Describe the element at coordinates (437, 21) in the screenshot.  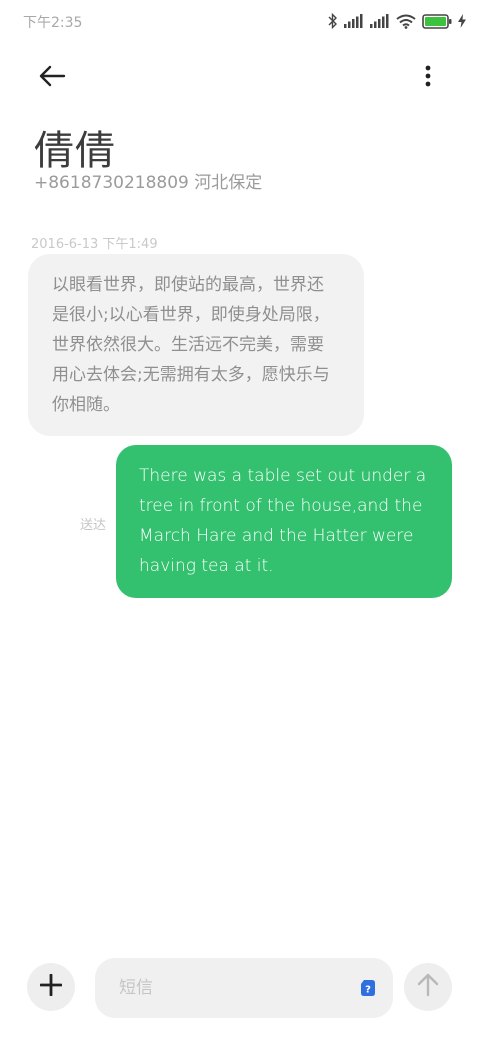
I see `battery-icon` at that location.